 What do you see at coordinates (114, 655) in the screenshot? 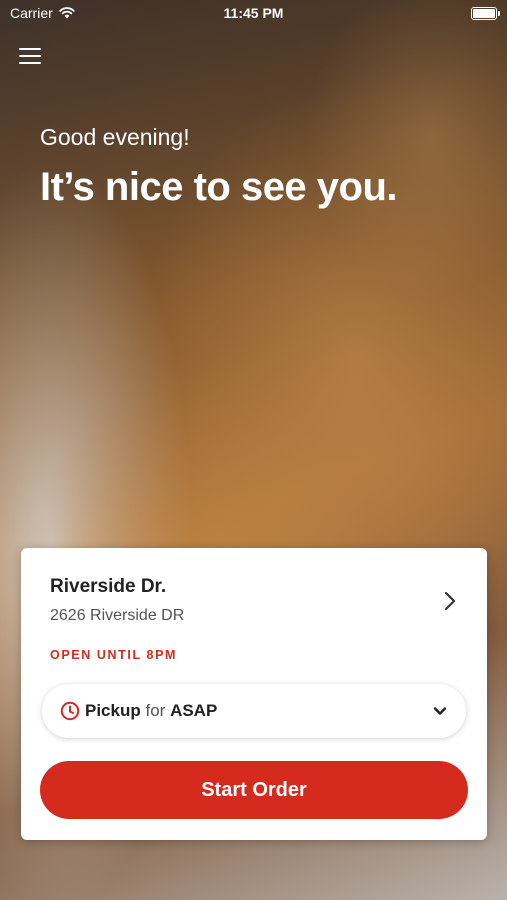
I see `store-hours-badge: OPEN UNTIL 8PM` at bounding box center [114, 655].